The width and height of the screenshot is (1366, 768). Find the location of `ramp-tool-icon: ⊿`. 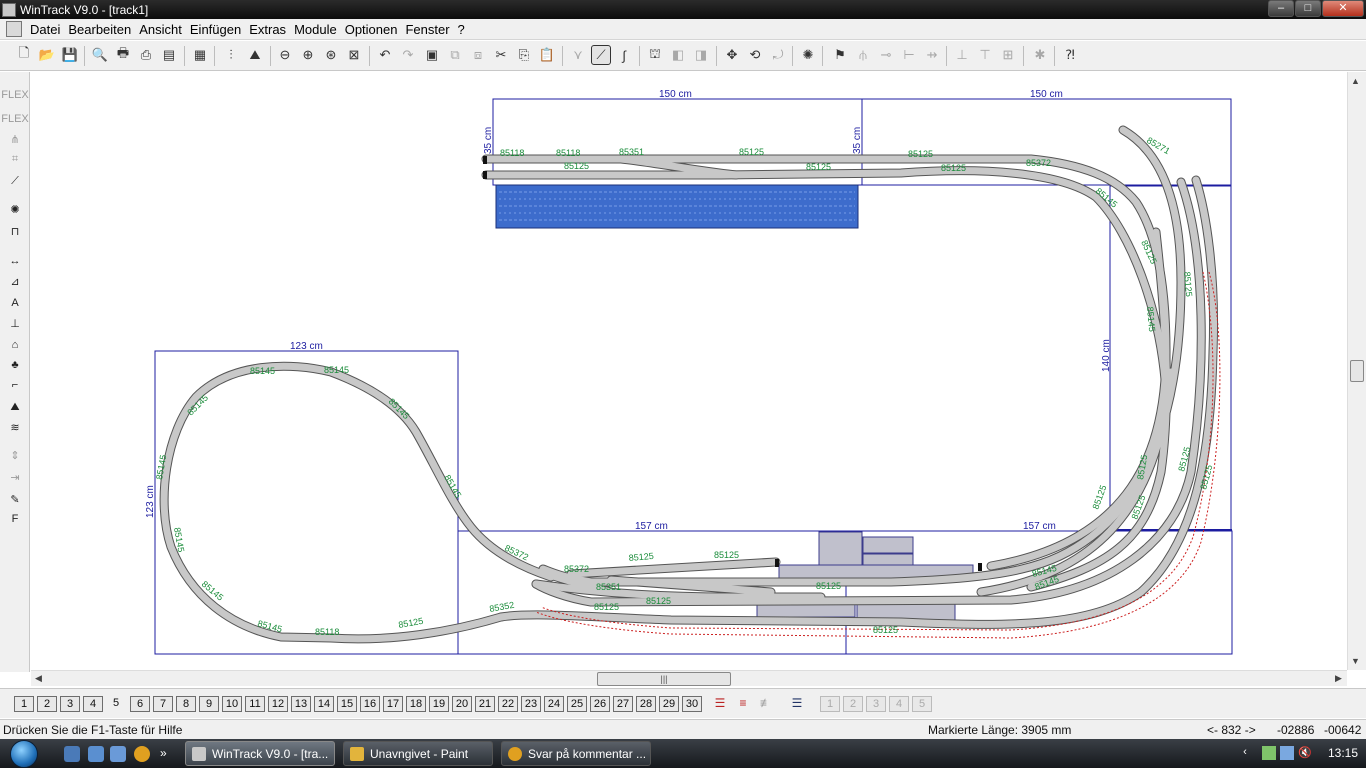

ramp-tool-icon: ⊿ is located at coordinates (15, 281).